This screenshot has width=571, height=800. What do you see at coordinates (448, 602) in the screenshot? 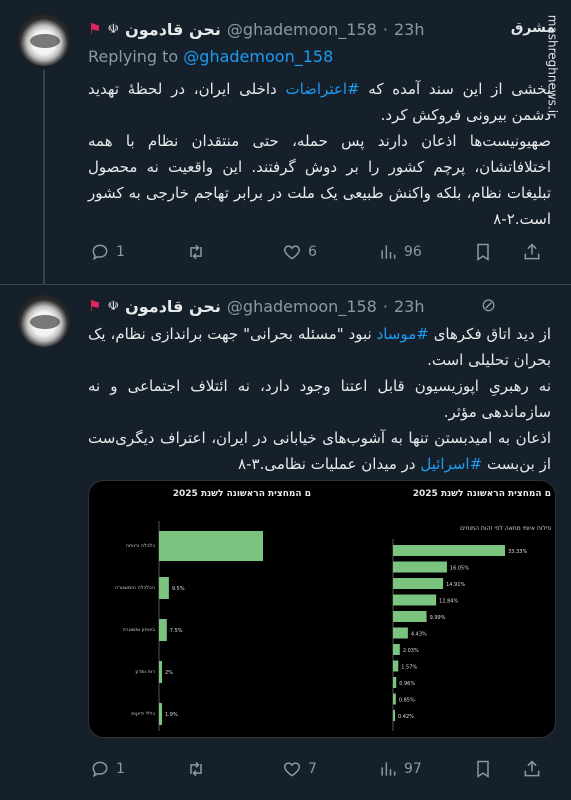
I see `chart-data-label: 12.84%` at bounding box center [448, 602].